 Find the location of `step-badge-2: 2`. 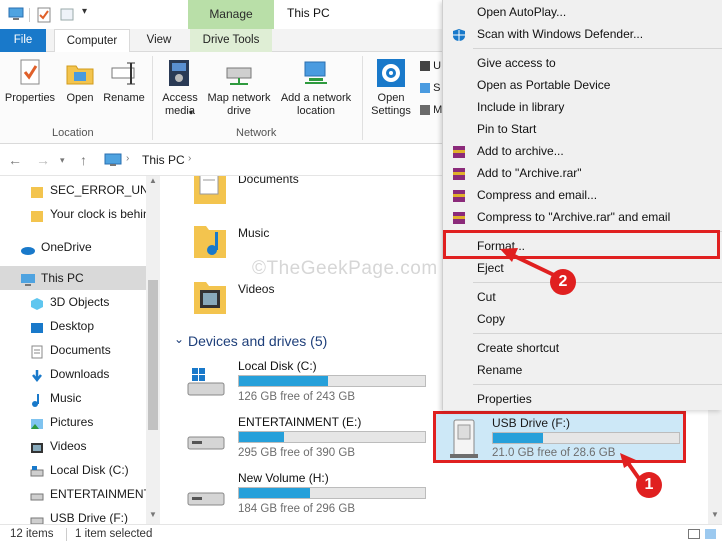

step-badge-2: 2 is located at coordinates (563, 282).